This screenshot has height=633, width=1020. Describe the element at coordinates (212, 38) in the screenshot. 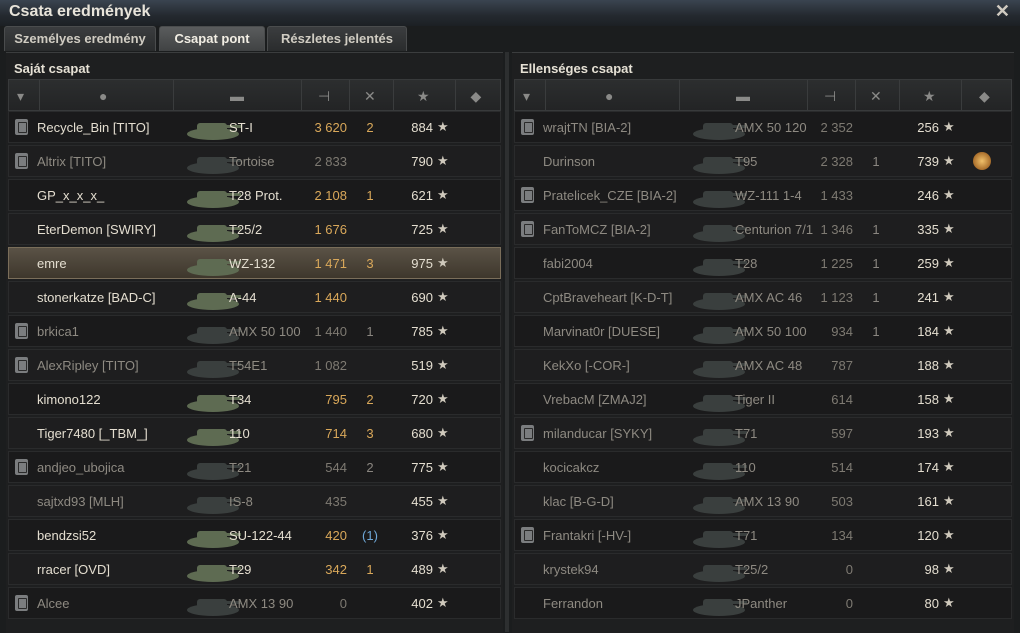

I see `tab-team-score: Csapat pont` at that location.